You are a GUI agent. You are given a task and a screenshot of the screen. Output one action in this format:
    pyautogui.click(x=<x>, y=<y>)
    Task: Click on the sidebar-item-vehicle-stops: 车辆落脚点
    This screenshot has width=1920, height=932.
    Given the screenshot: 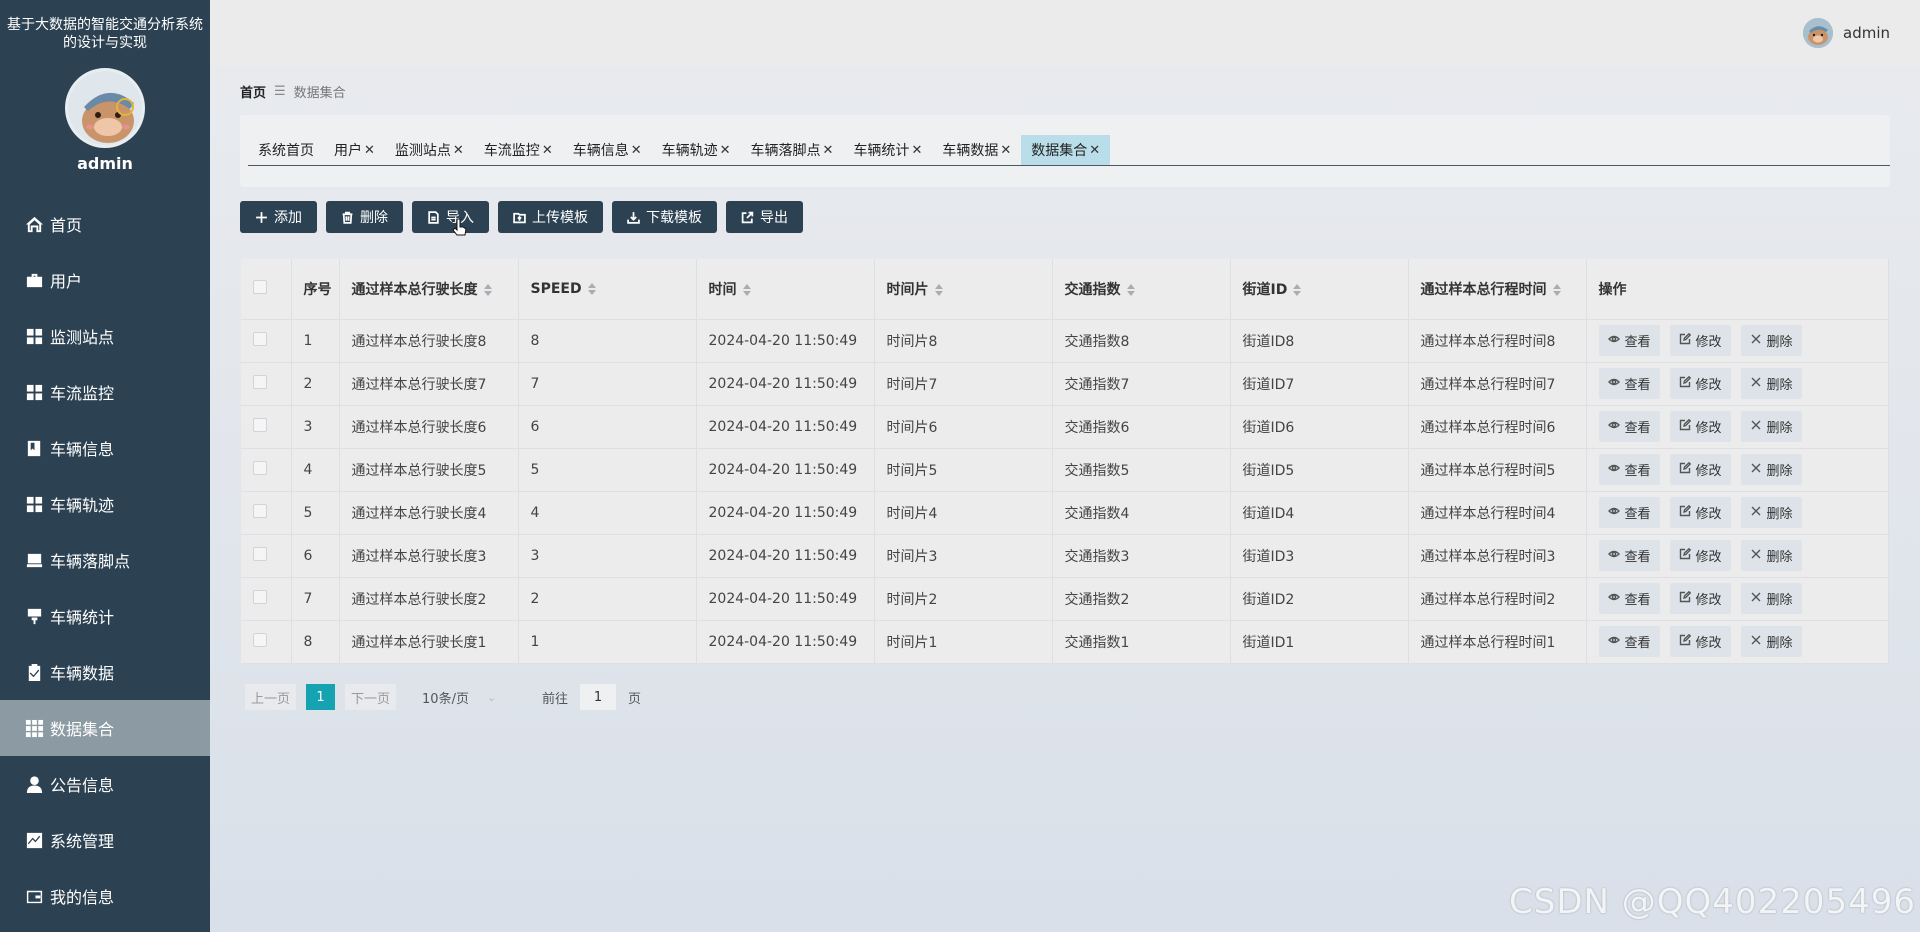 What is the action you would take?
    pyautogui.click(x=105, y=560)
    